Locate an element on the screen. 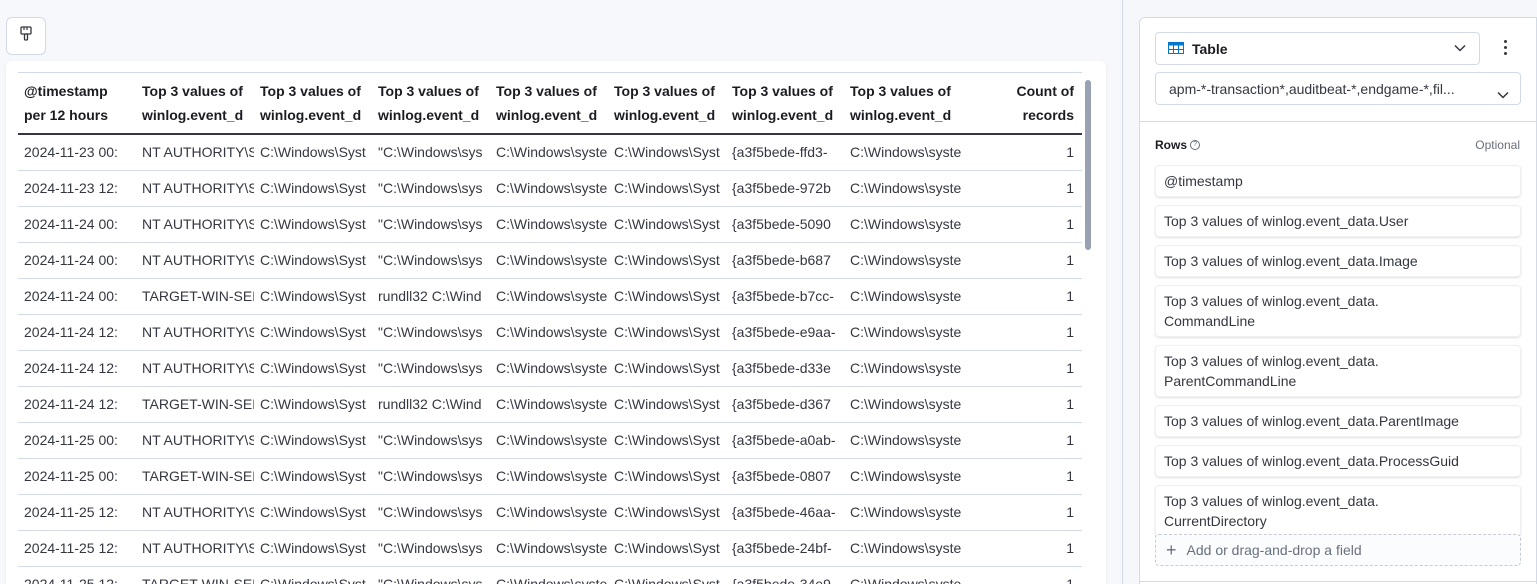 This screenshot has width=1537, height=584. column-header: @timestamp per 12 hours is located at coordinates (77, 104).